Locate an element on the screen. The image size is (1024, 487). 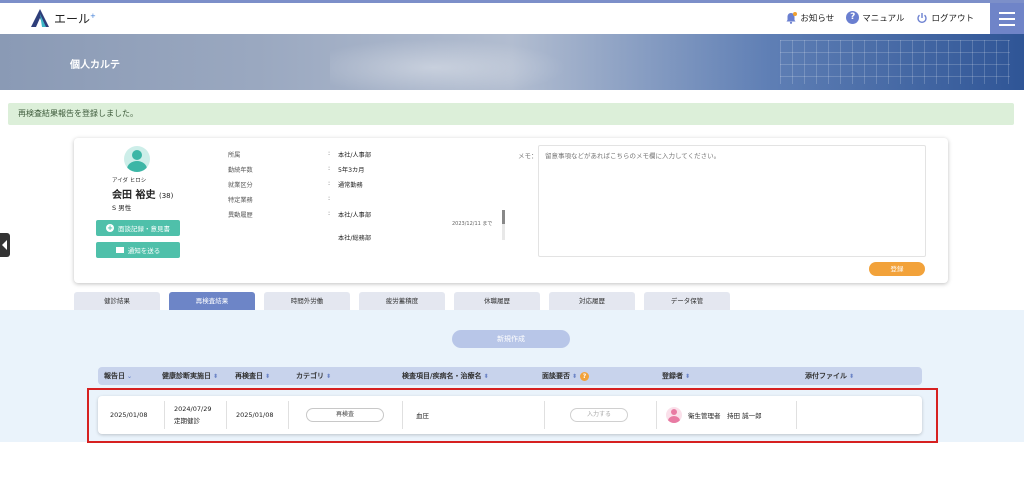
sidebar-toggle-button is located at coordinates (5, 245).